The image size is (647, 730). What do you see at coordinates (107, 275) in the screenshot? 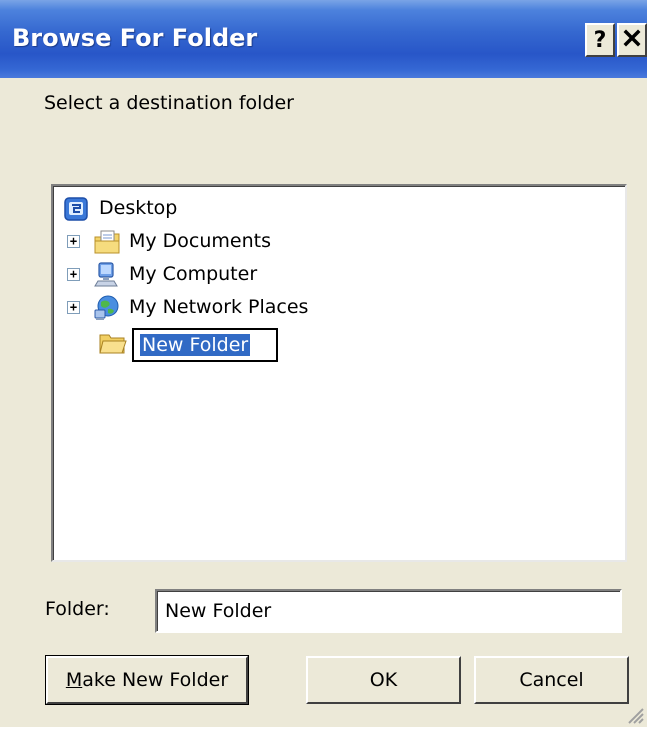
I see `my-computer-icon` at bounding box center [107, 275].